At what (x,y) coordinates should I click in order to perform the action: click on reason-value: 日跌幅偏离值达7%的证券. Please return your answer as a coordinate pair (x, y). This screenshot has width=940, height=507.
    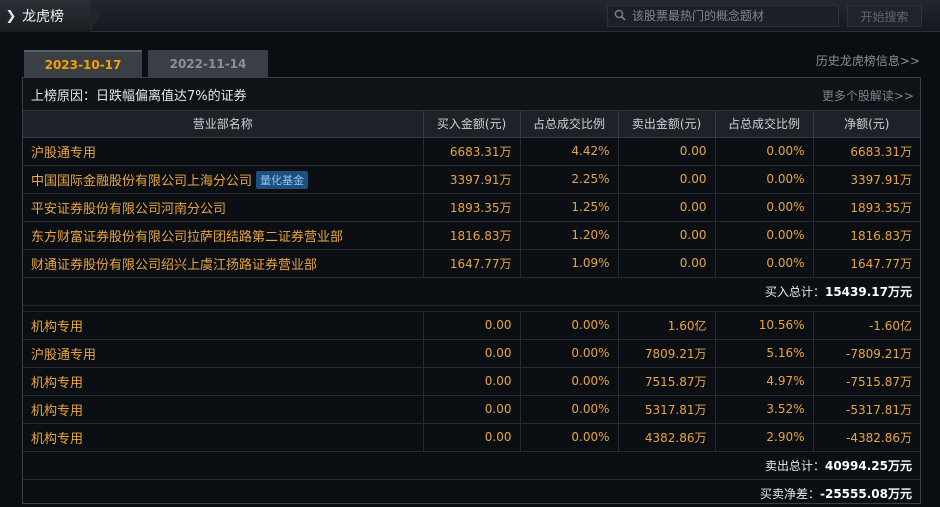
    Looking at the image, I should click on (171, 96).